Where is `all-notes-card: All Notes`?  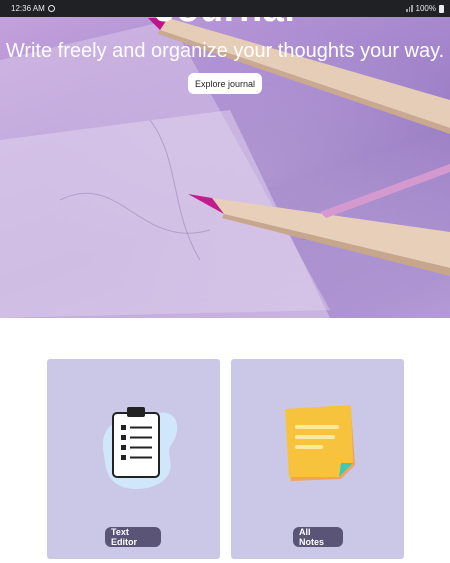
all-notes-card: All Notes is located at coordinates (317, 459).